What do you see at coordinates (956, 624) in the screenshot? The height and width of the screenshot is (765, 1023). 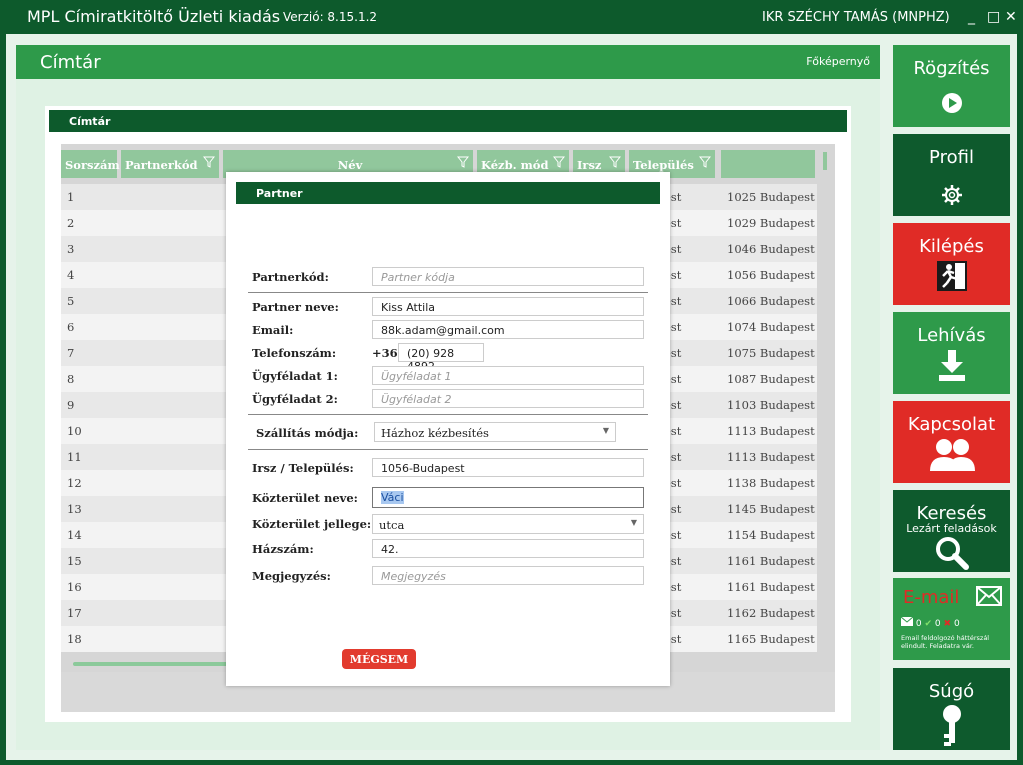 I see `email-count-error: 0` at bounding box center [956, 624].